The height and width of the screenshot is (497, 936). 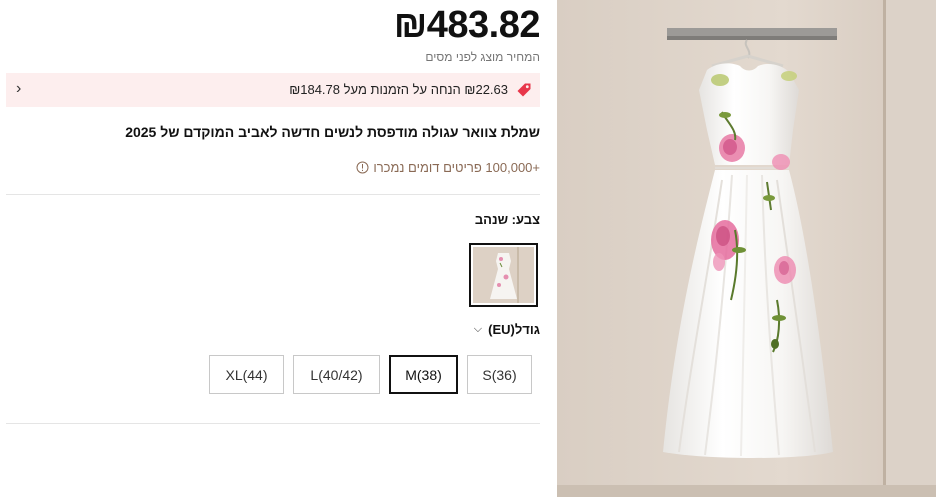 I want to click on size-xl: XL(44), so click(x=246, y=374).